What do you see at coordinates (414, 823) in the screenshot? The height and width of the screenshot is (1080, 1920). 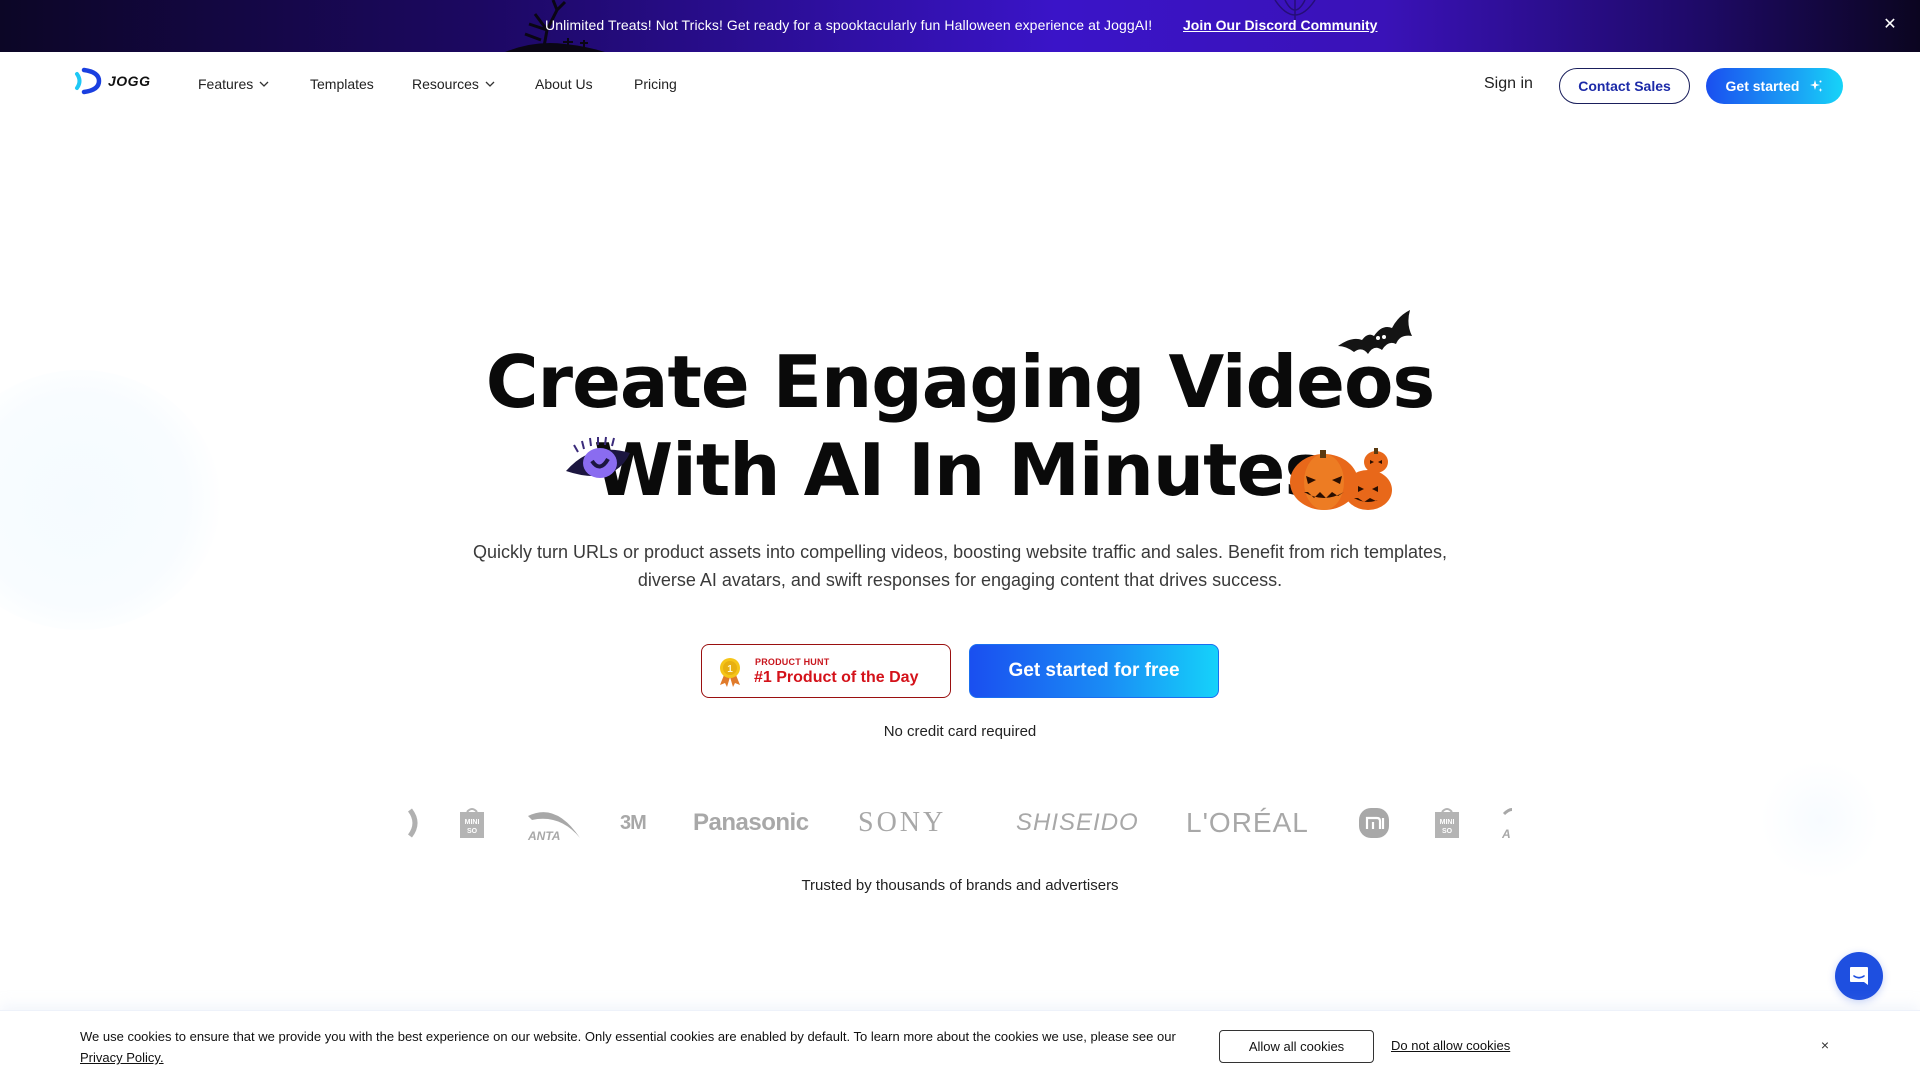 I see `brand-logo-partial` at bounding box center [414, 823].